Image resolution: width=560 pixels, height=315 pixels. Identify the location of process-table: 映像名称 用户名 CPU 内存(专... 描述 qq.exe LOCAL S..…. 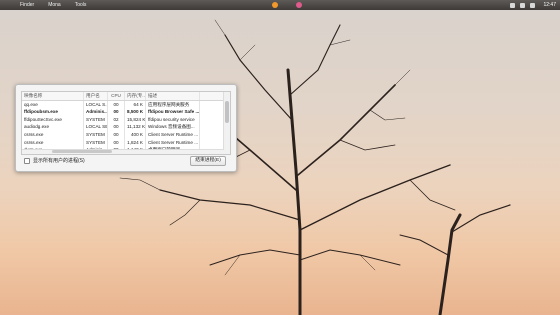
(126, 123).